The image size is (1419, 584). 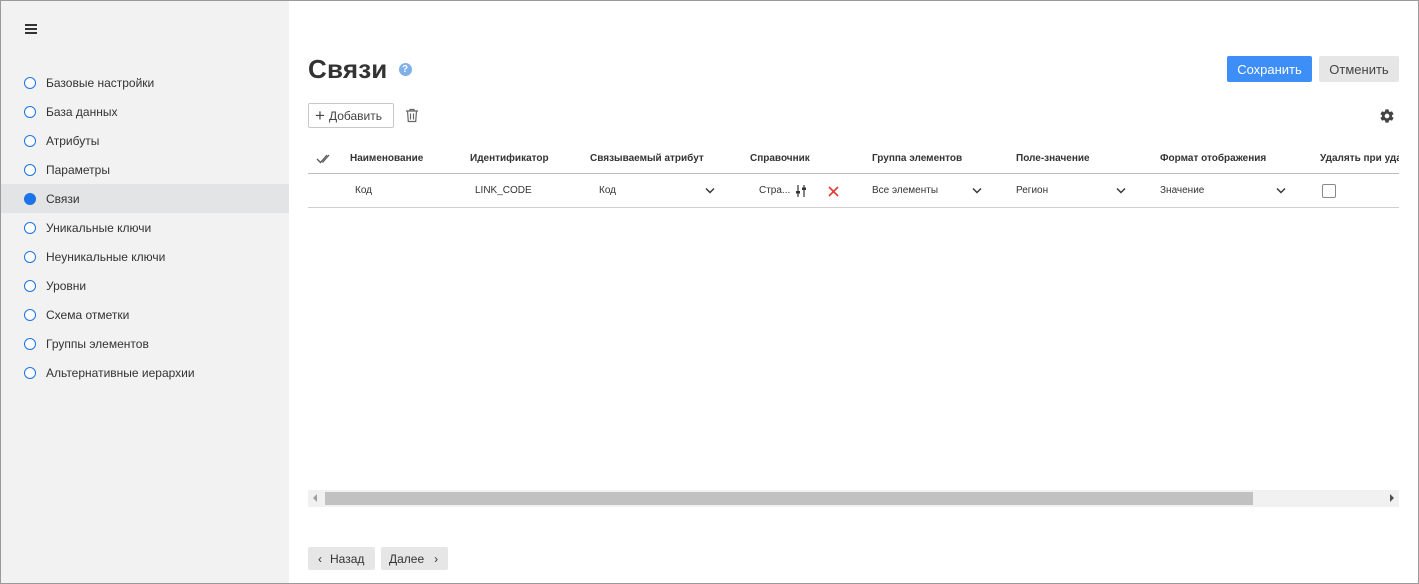 I want to click on sidebar-item-database: База данных, so click(x=145, y=111).